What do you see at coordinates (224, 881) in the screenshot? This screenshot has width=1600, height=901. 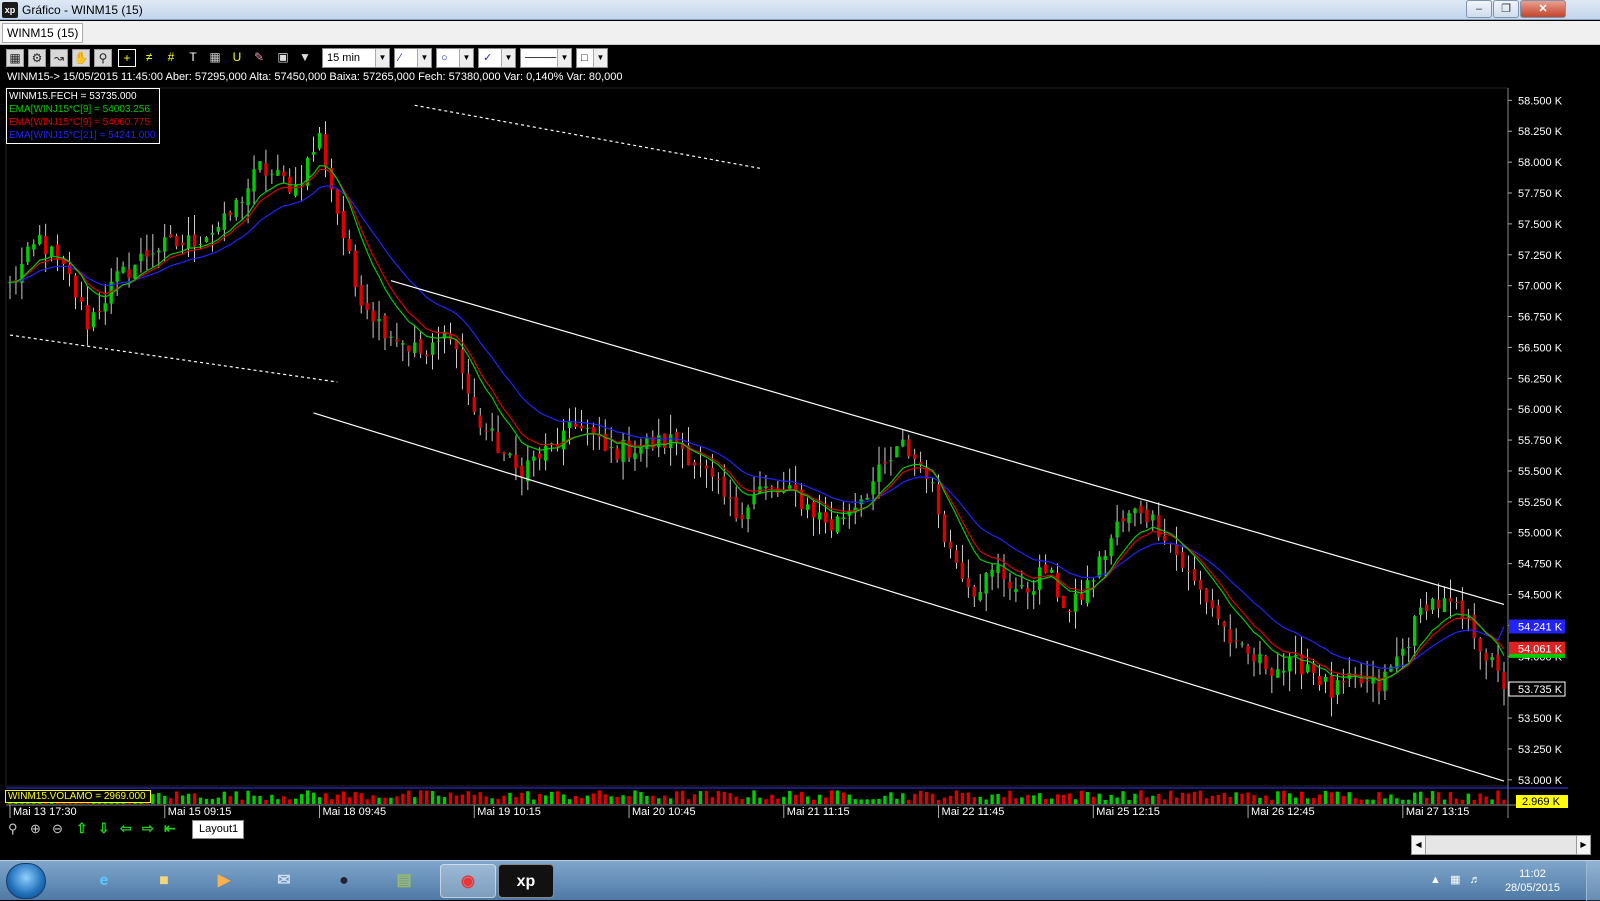 I see `media-player-icon: ▶` at bounding box center [224, 881].